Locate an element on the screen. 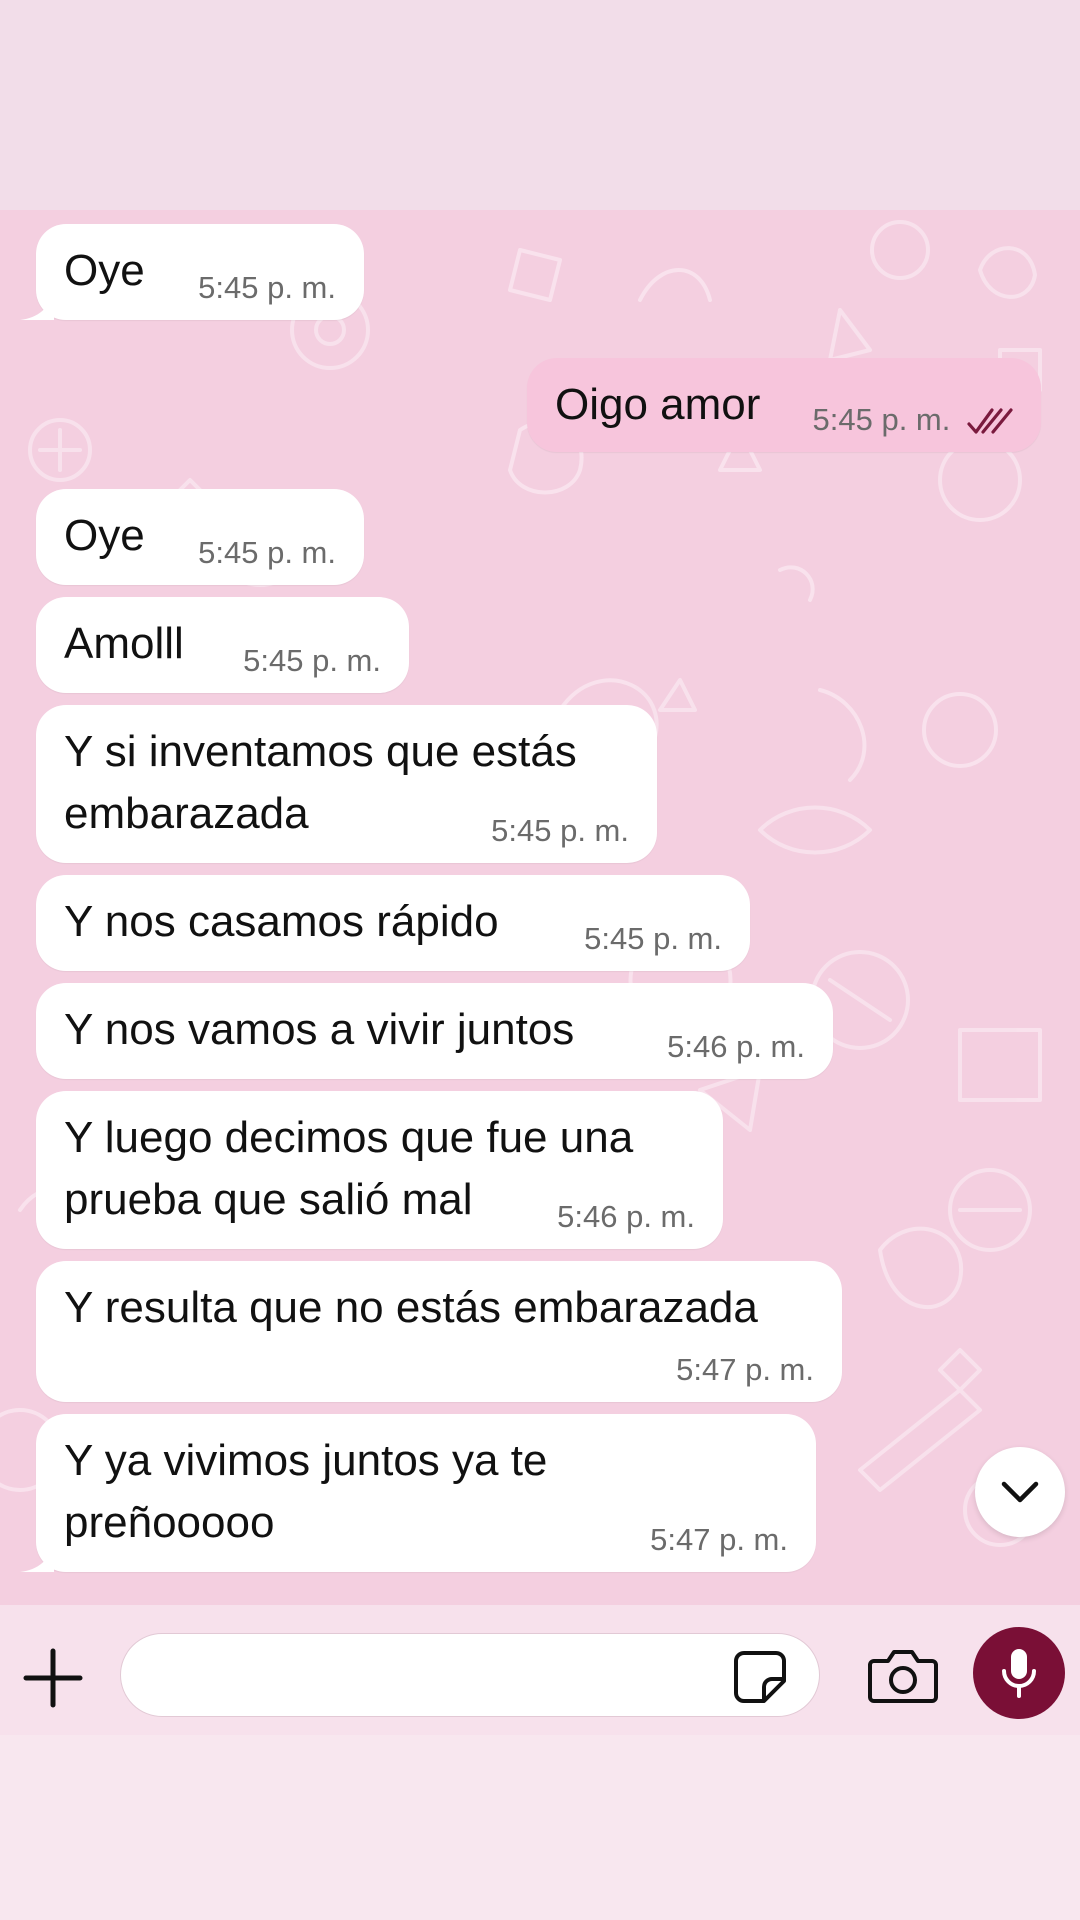 The height and width of the screenshot is (1920, 1080). voice-message-button is located at coordinates (1019, 1673).